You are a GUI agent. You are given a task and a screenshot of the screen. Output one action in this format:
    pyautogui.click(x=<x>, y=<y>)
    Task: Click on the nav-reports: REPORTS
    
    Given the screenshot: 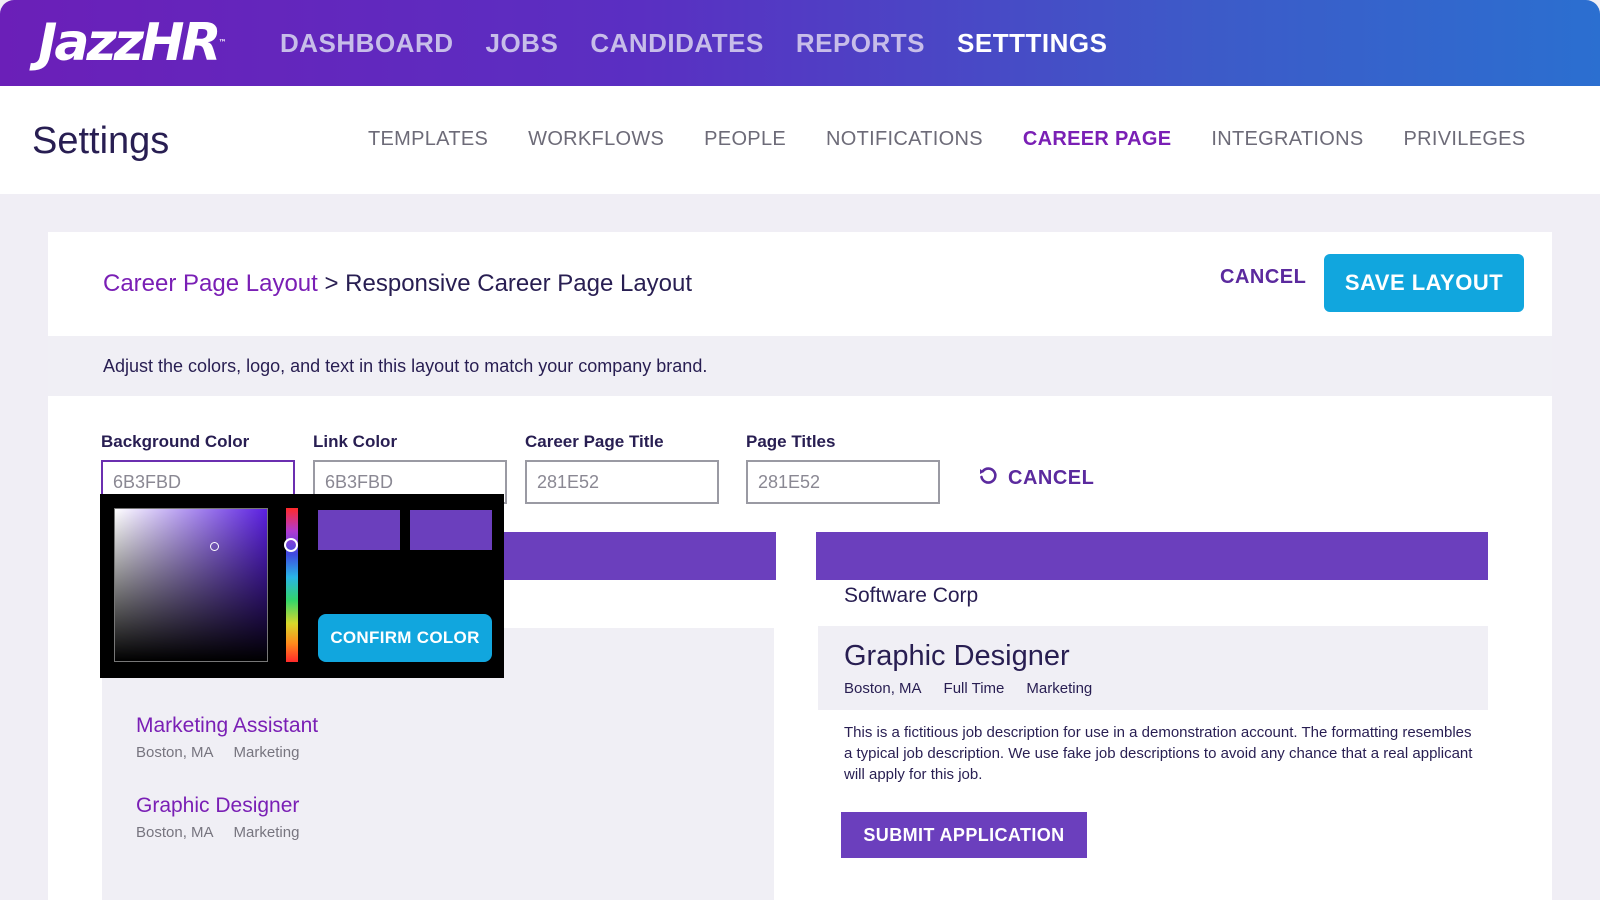 What is the action you would take?
    pyautogui.click(x=860, y=43)
    